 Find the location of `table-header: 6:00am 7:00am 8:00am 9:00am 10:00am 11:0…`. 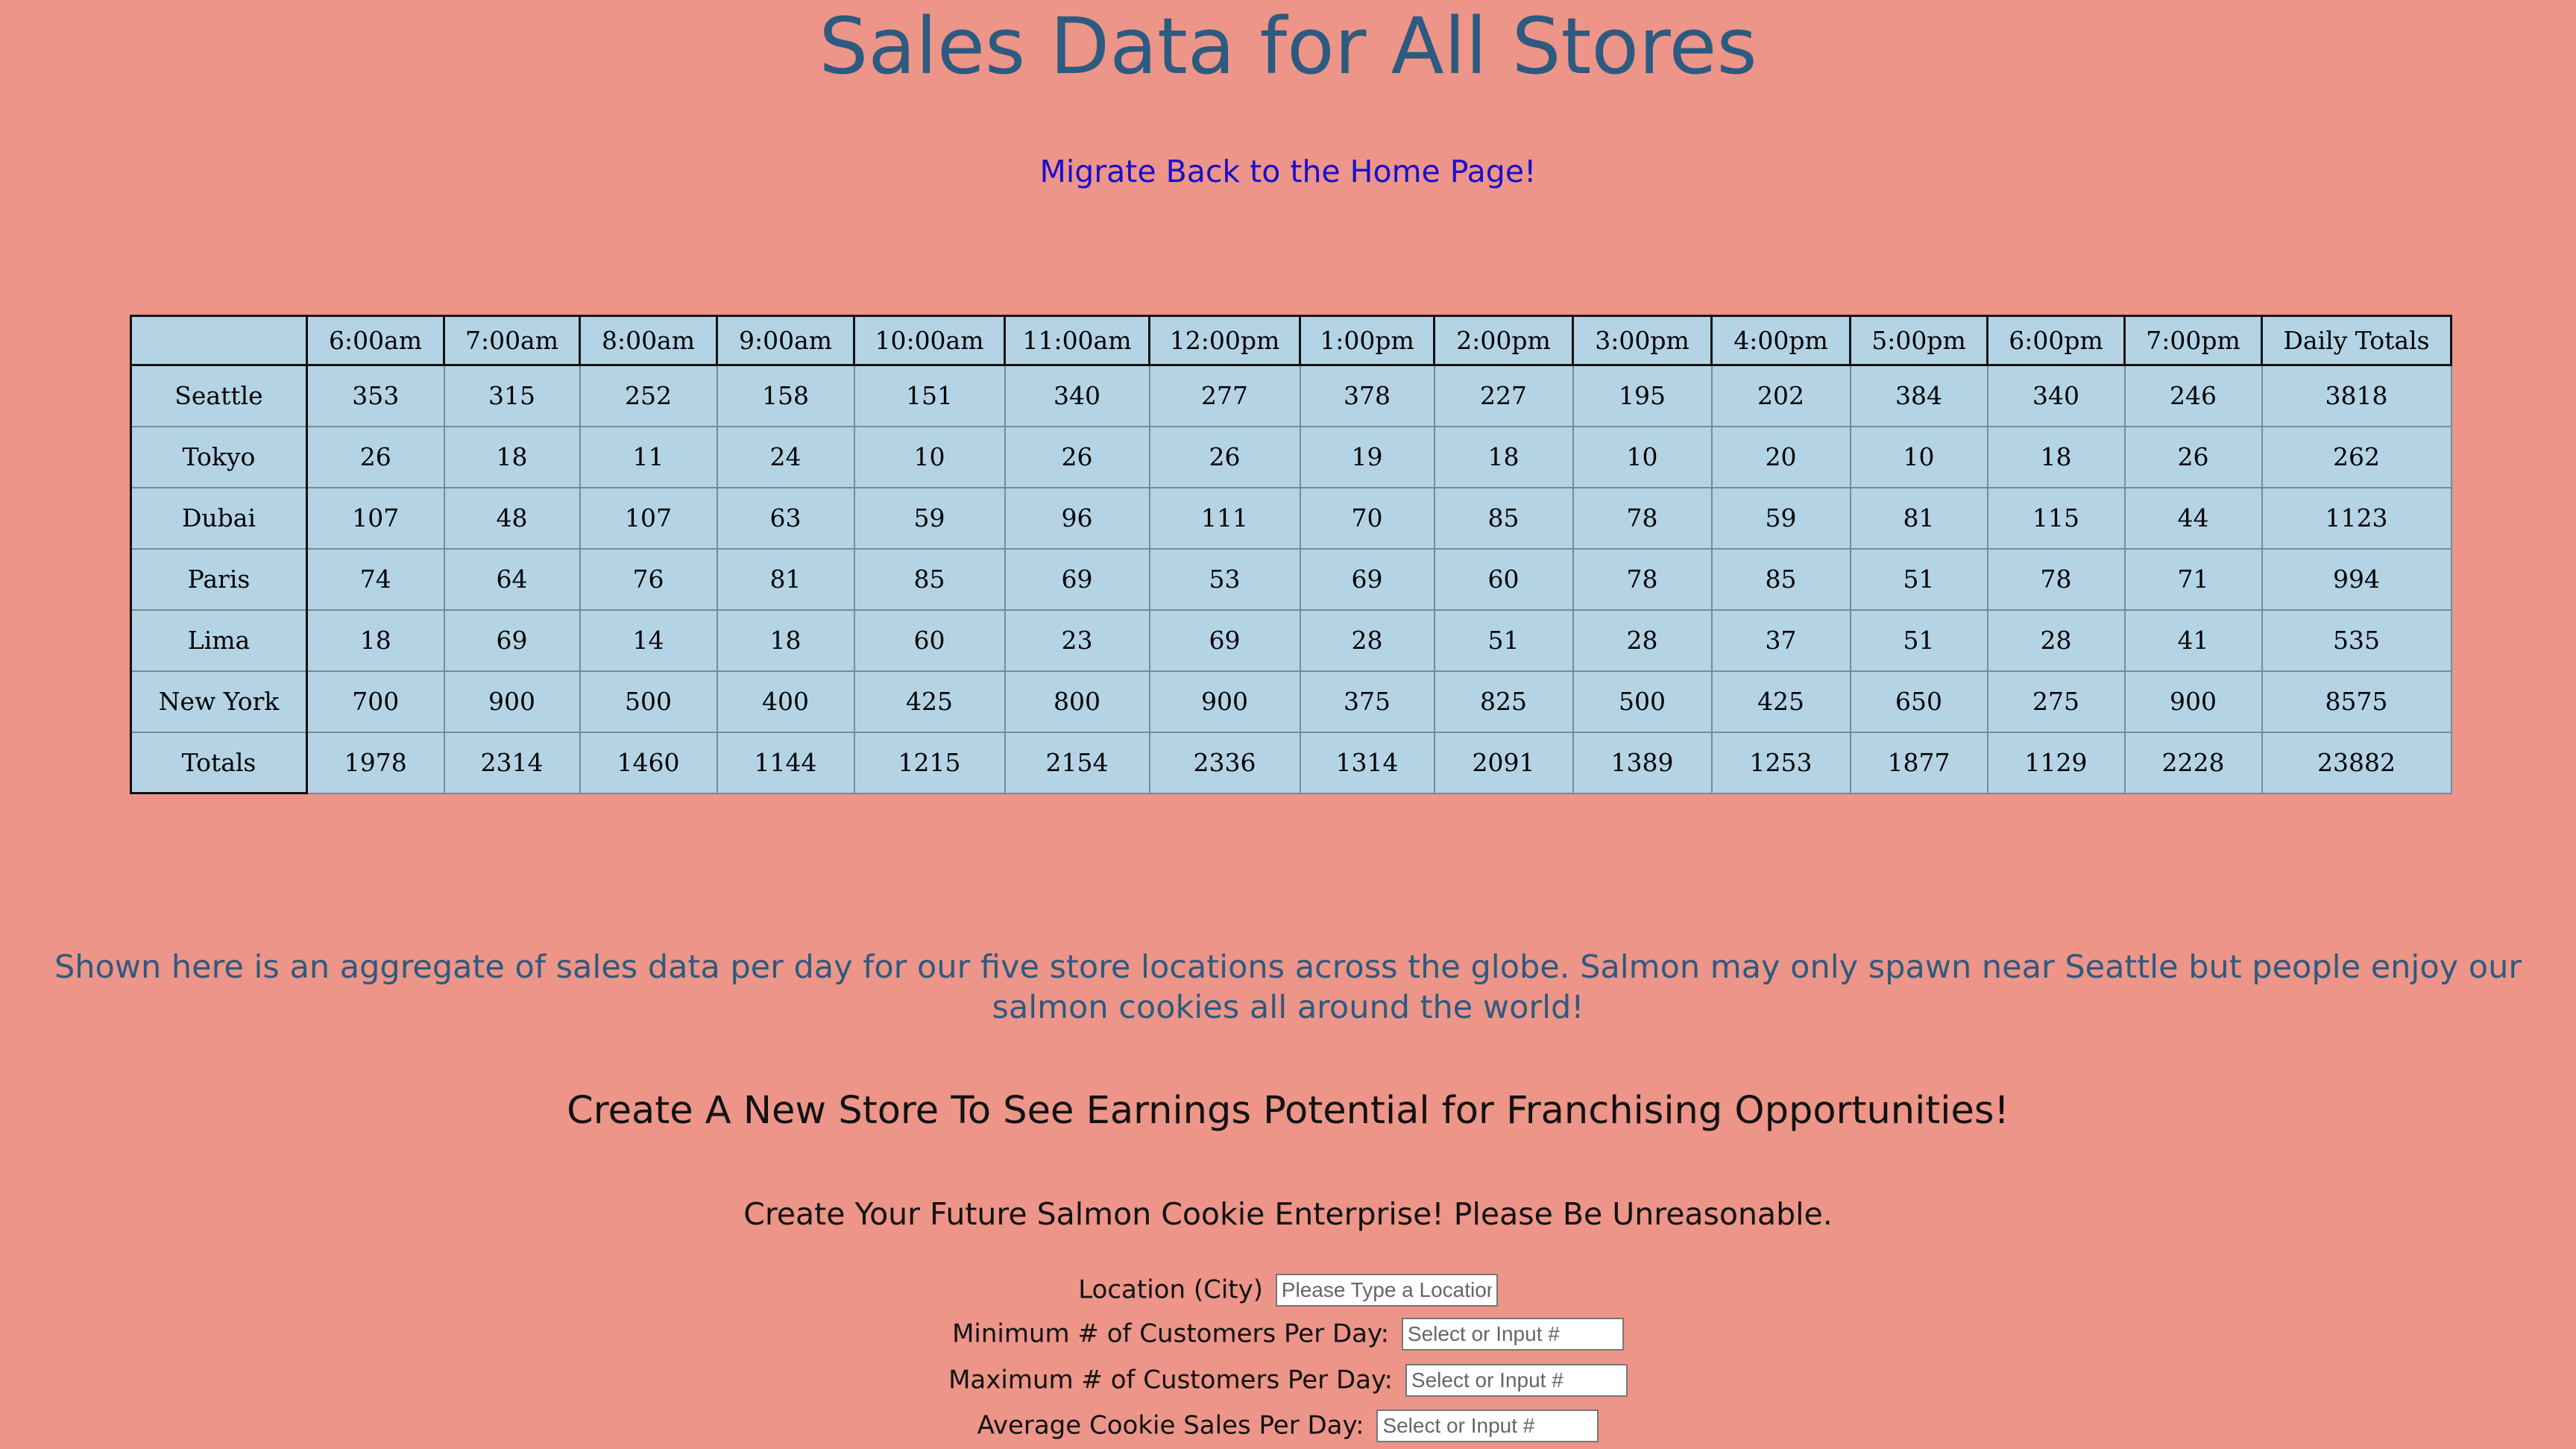

table-header: 6:00am 7:00am 8:00am 9:00am 10:00am 11:0… is located at coordinates (1291, 340).